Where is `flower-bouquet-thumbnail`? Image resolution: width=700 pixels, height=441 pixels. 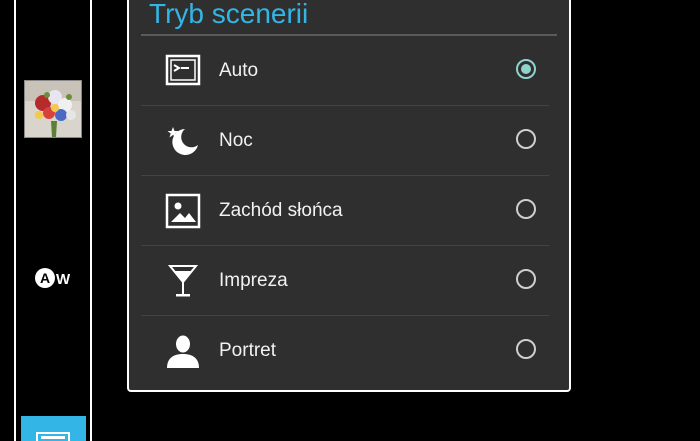 flower-bouquet-thumbnail is located at coordinates (53, 109).